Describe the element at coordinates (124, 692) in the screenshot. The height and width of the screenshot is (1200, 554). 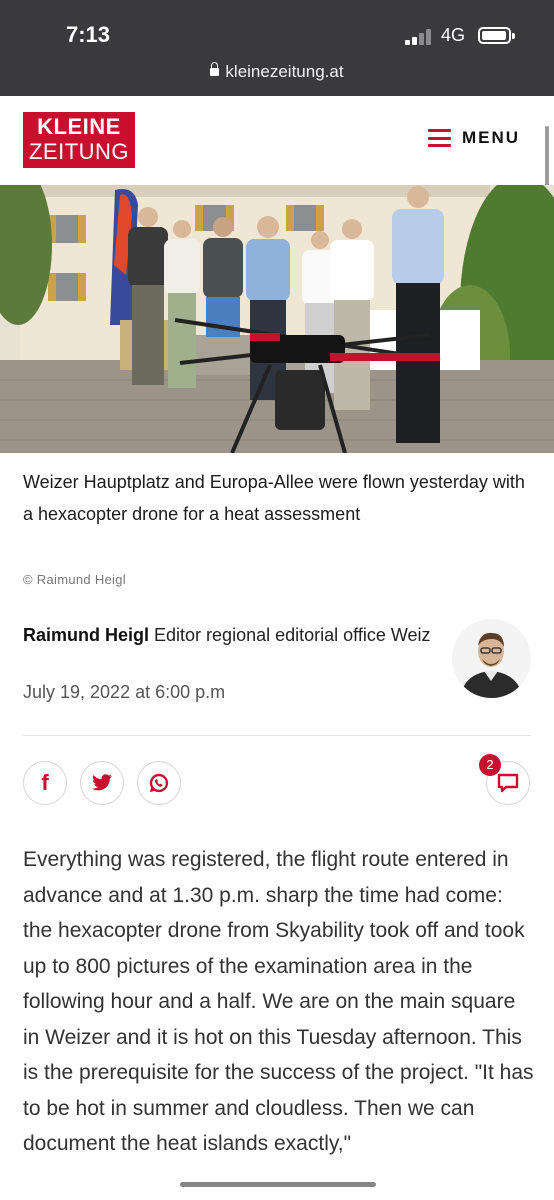
I see `publish-date: July 19, 2022 at 6:00 p.m` at that location.